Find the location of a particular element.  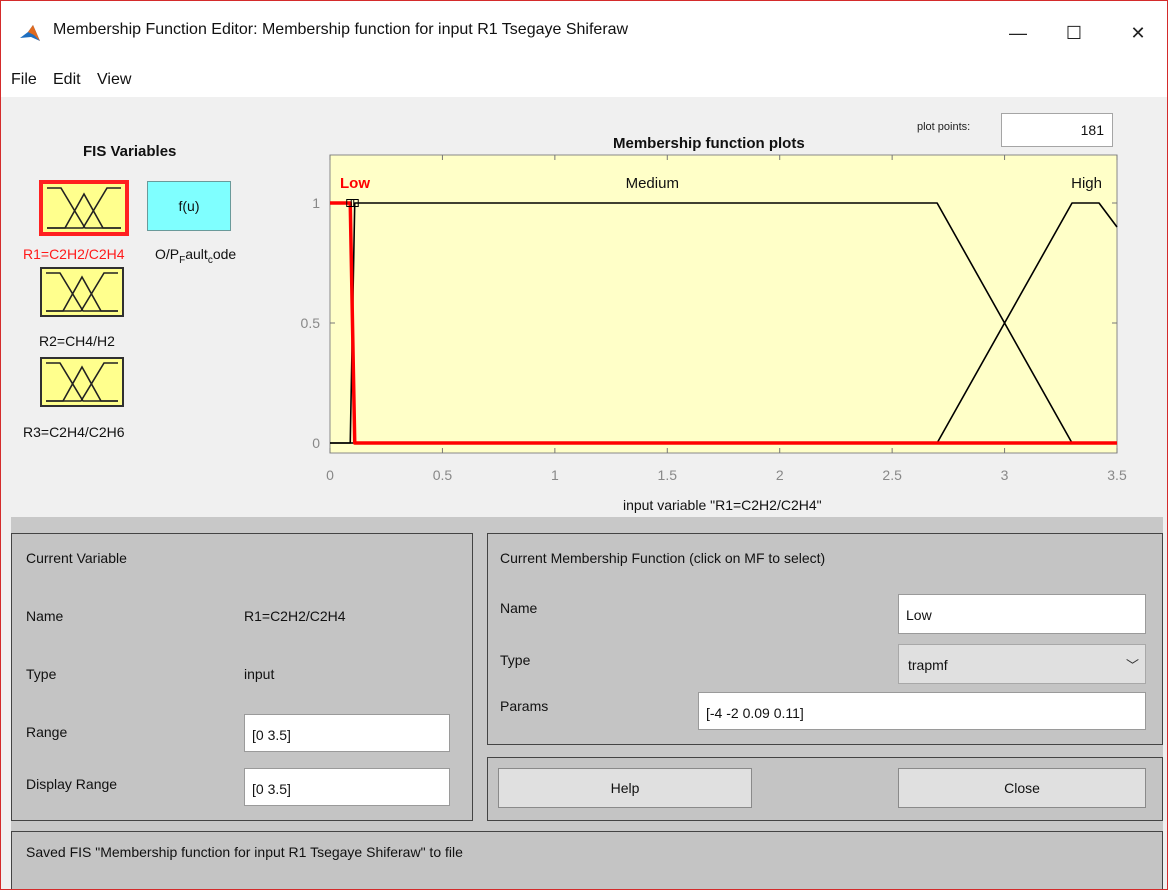

menu-bar: File Edit View is located at coordinates (584, 80).